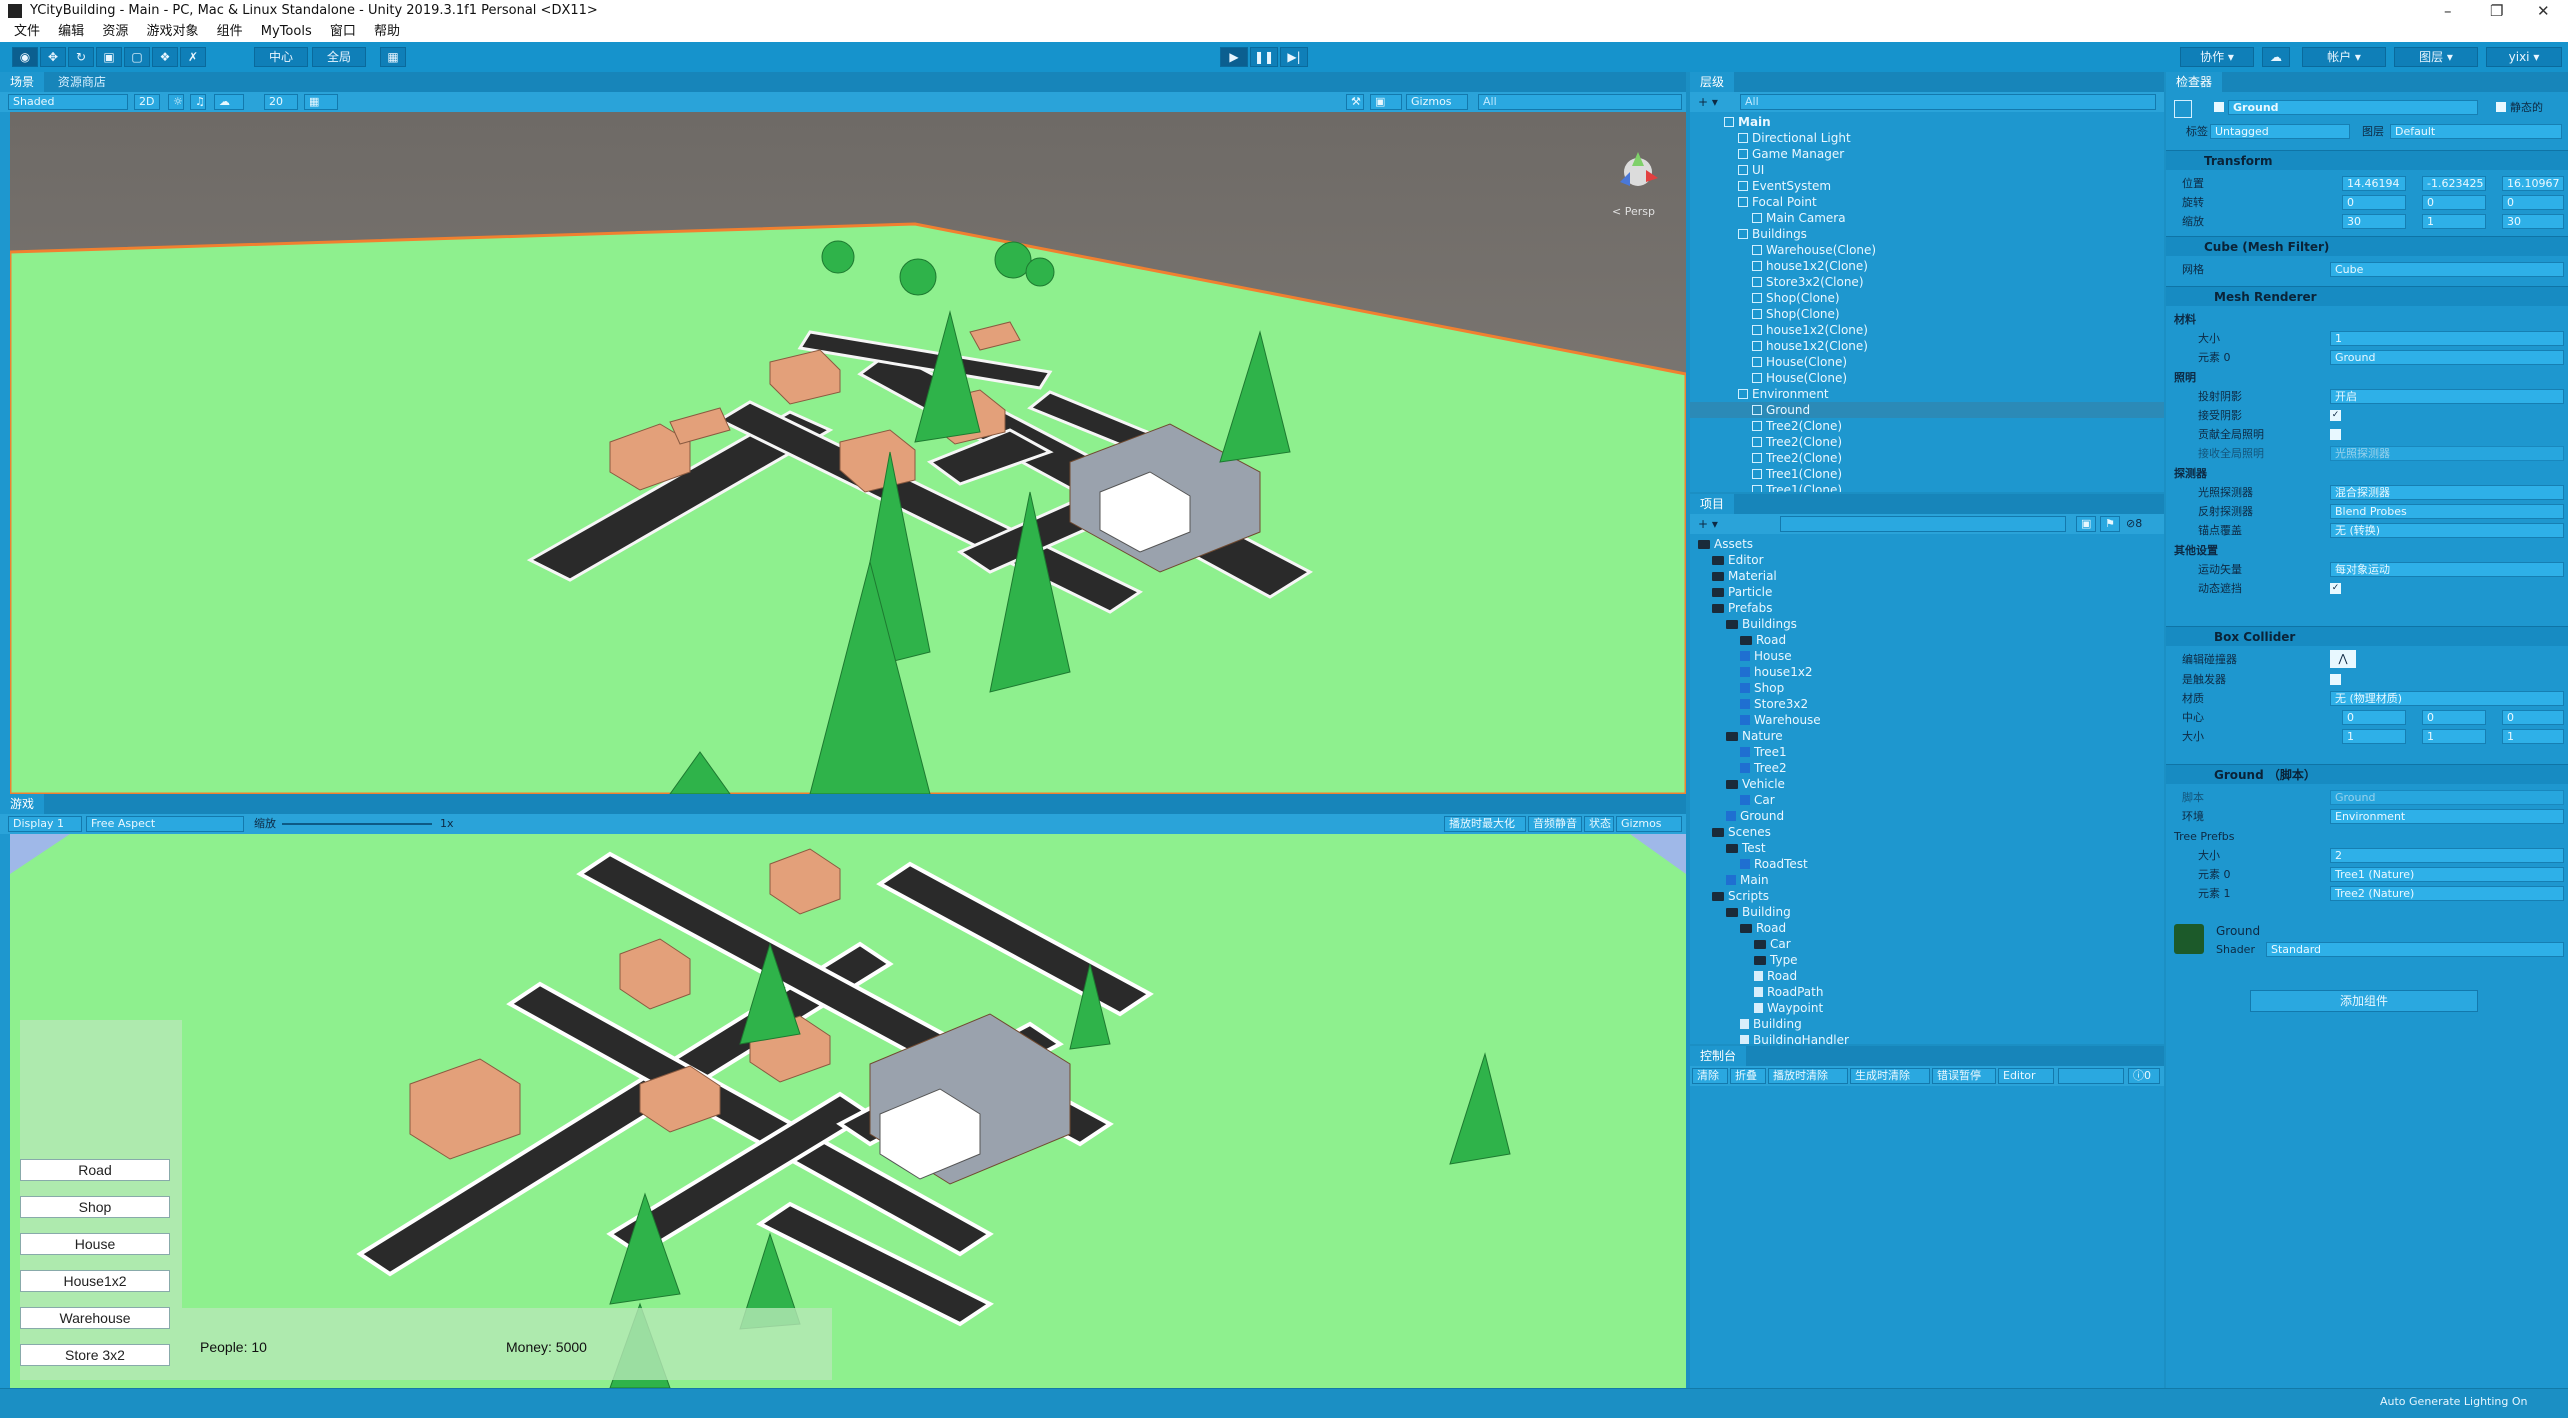 The width and height of the screenshot is (2568, 1418). What do you see at coordinates (115, 31) in the screenshot?
I see `menu-assets: 资源` at bounding box center [115, 31].